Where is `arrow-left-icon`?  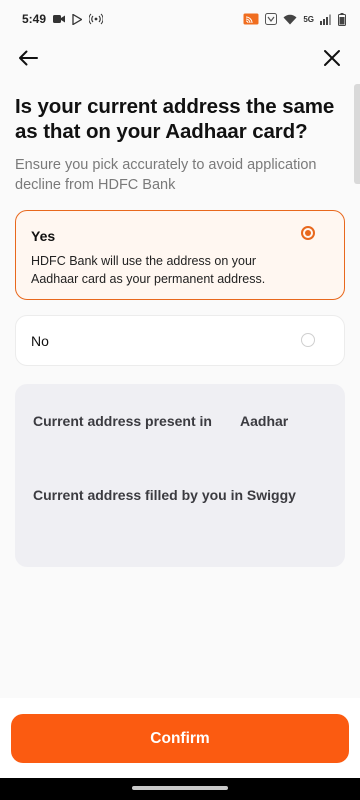
arrow-left-icon is located at coordinates (28, 58).